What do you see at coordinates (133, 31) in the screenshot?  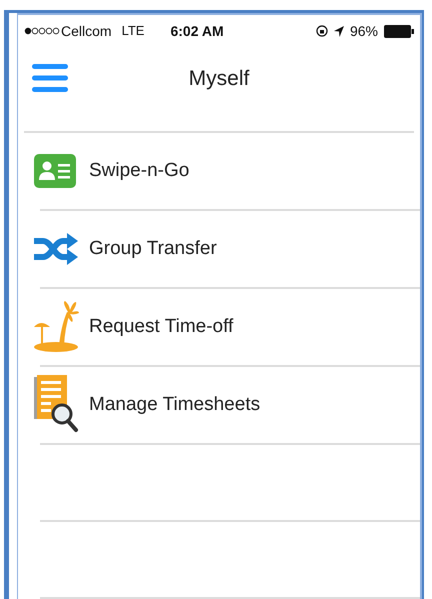 I see `network-type: LTE` at bounding box center [133, 31].